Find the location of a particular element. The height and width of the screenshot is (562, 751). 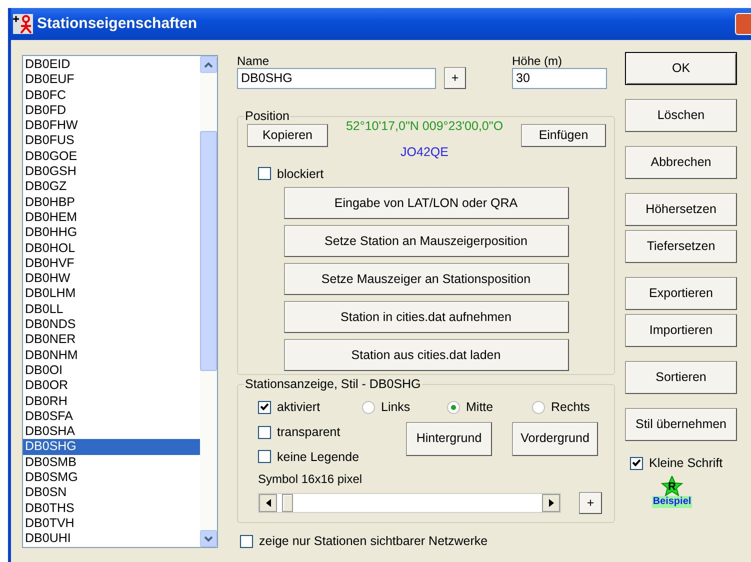

action-button: Station in cities.dat aufnehmen is located at coordinates (426, 317).